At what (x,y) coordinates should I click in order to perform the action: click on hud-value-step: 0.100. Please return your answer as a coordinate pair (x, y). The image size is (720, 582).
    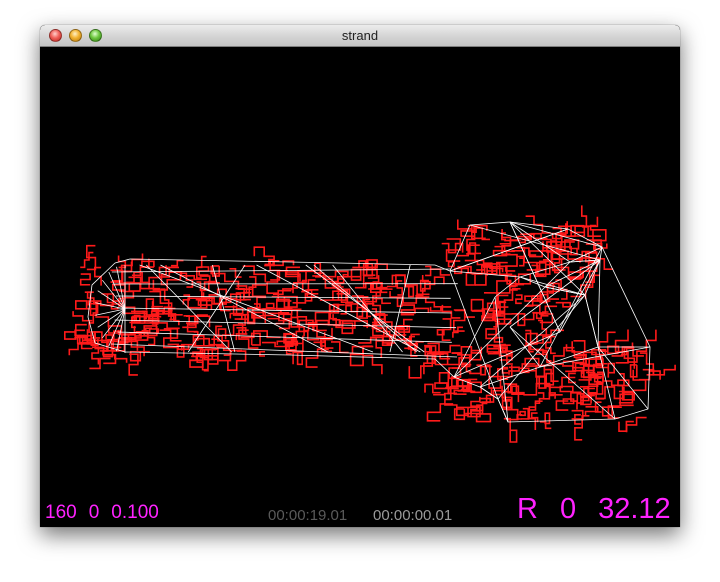
    Looking at the image, I should click on (135, 512).